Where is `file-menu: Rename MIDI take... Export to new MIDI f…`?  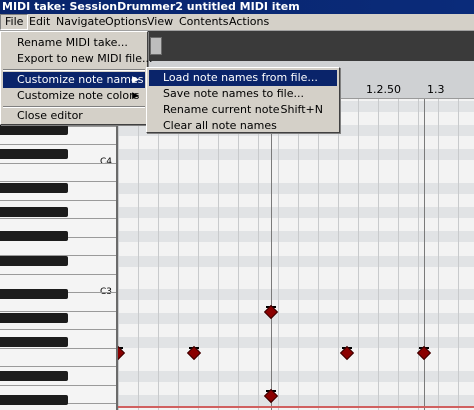 file-menu: Rename MIDI take... Export to new MIDI f… is located at coordinates (76, 78).